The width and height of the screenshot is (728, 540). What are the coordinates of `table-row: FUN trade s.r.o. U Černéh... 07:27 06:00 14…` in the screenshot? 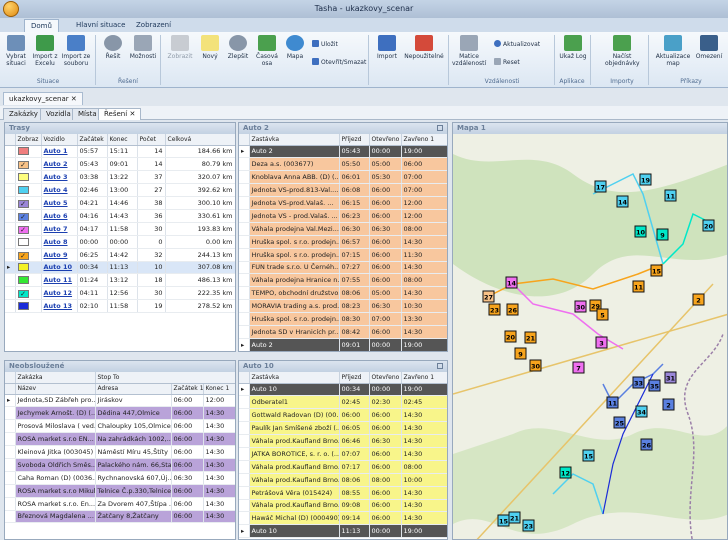 It's located at (343, 268).